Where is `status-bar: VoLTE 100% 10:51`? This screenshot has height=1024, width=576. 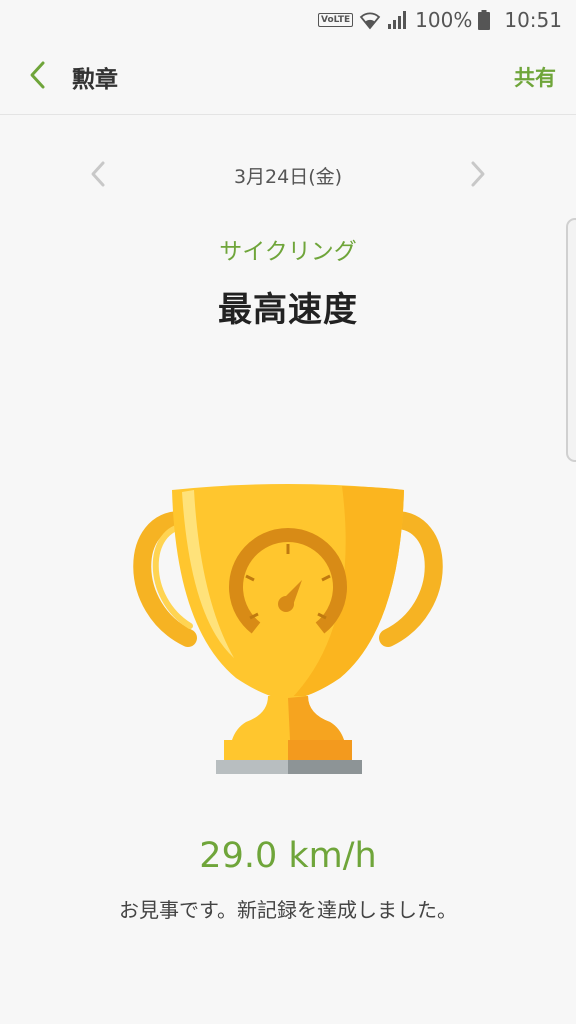 status-bar: VoLTE 100% 10:51 is located at coordinates (288, 20).